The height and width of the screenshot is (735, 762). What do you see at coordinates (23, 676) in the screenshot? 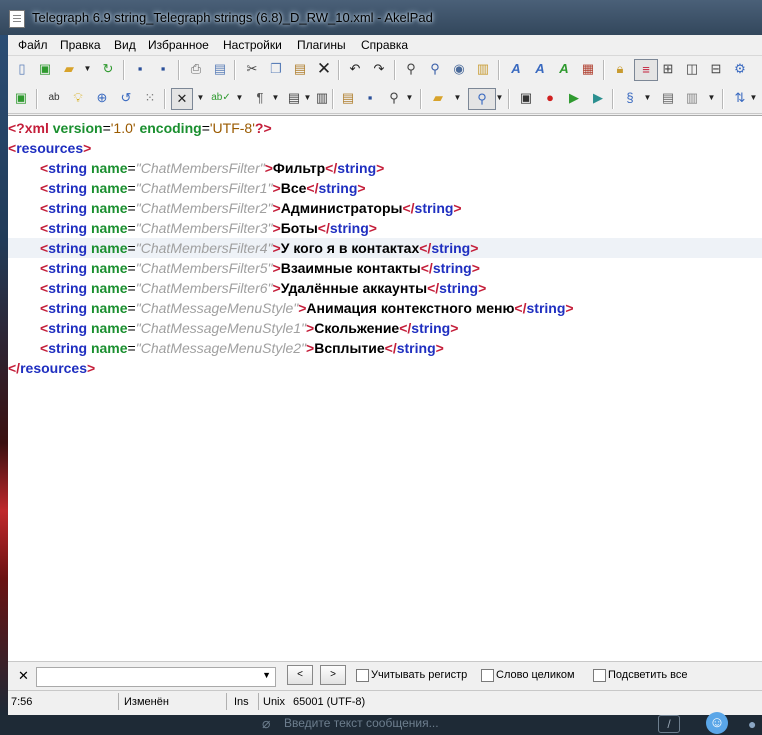
I see `close-search-icon: ✕` at bounding box center [23, 676].